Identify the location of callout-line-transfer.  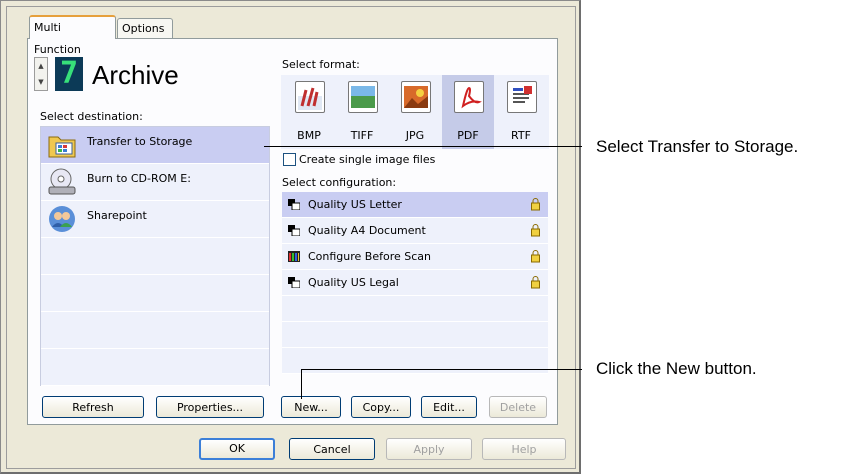
(423, 146).